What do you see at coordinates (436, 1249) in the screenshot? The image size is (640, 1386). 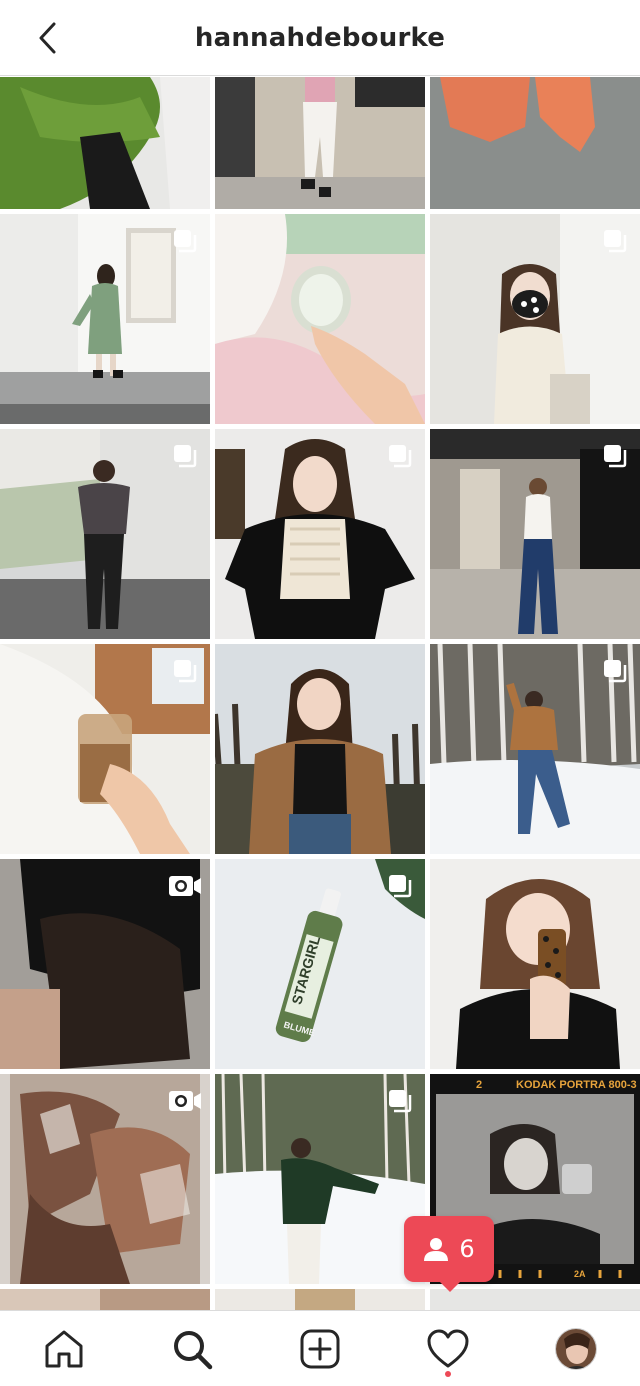 I see `person-icon` at bounding box center [436, 1249].